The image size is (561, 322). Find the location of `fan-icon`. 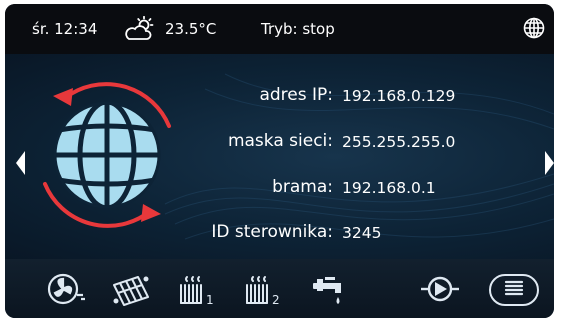

fan-icon is located at coordinates (66, 289).